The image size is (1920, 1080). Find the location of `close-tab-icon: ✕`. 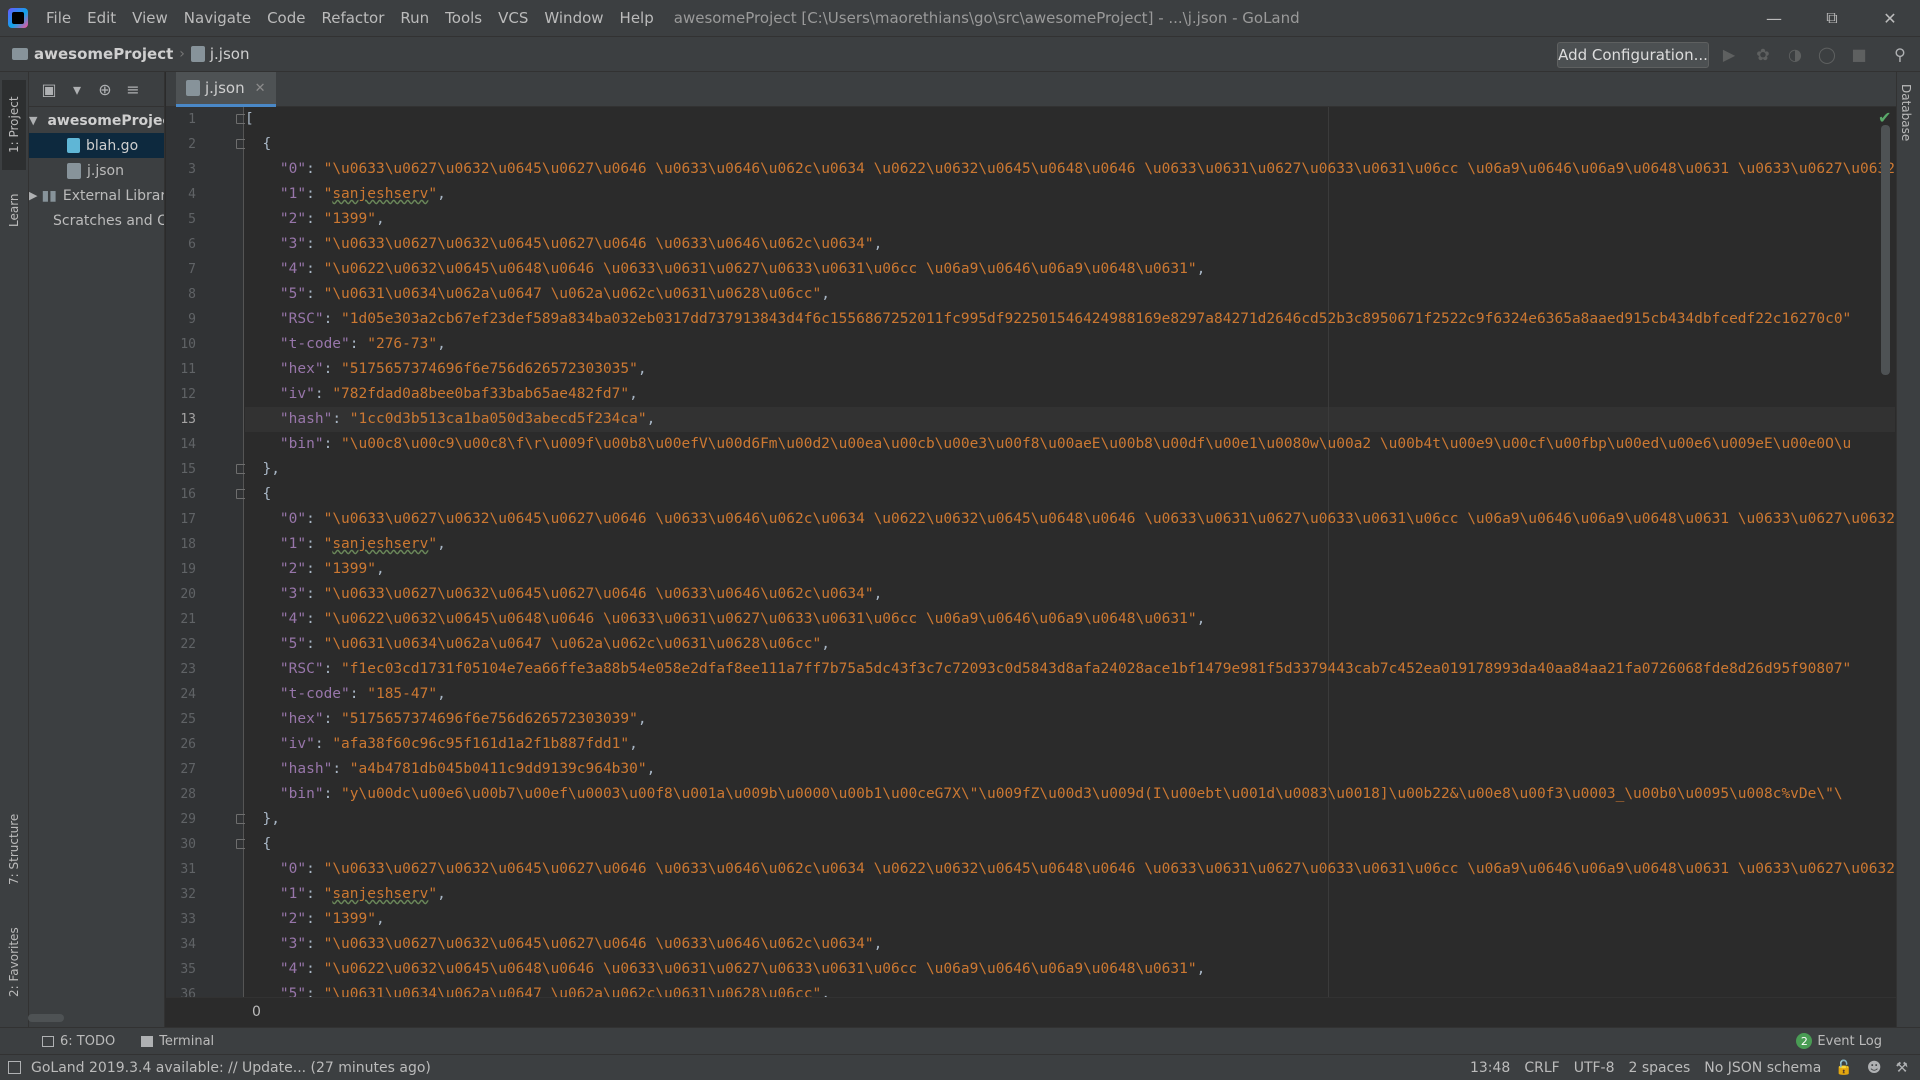

close-tab-icon: ✕ is located at coordinates (260, 88).